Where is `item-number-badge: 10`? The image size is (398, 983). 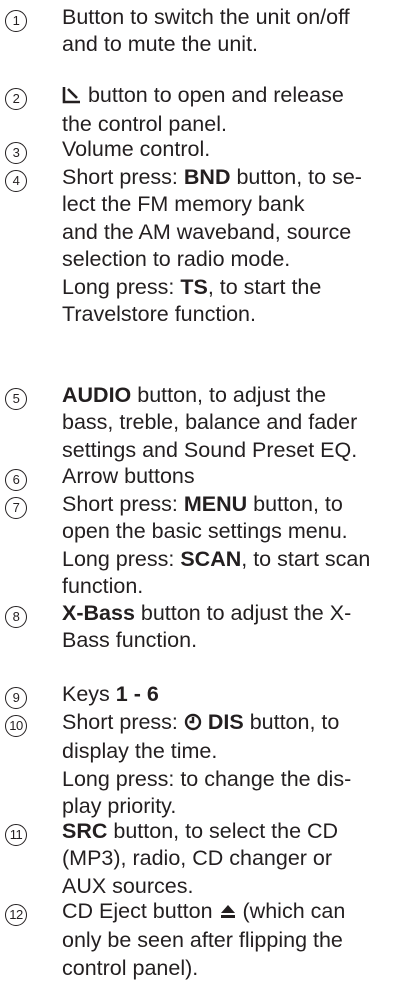 item-number-badge: 10 is located at coordinates (16, 726).